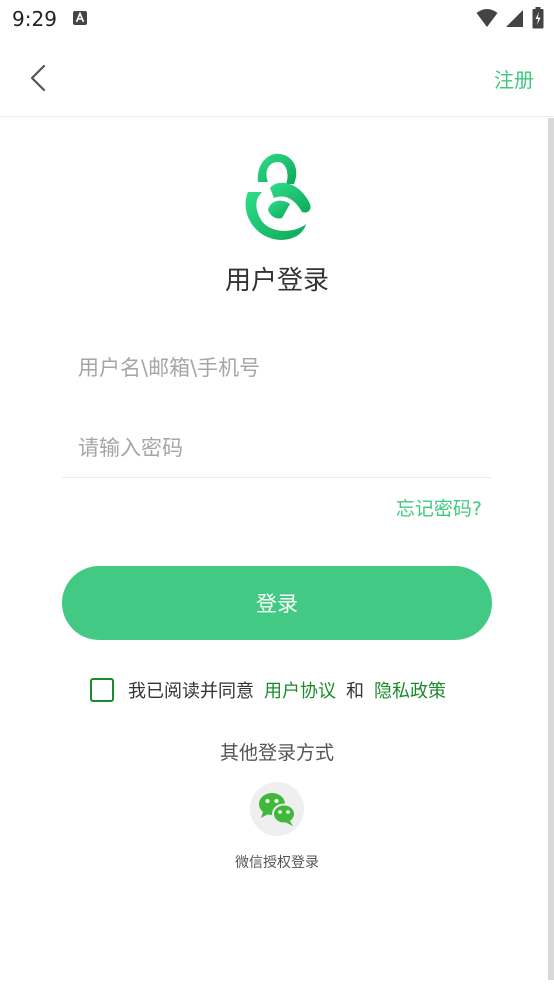  I want to click on wechat-login-label: 微信授权登录, so click(277, 863).